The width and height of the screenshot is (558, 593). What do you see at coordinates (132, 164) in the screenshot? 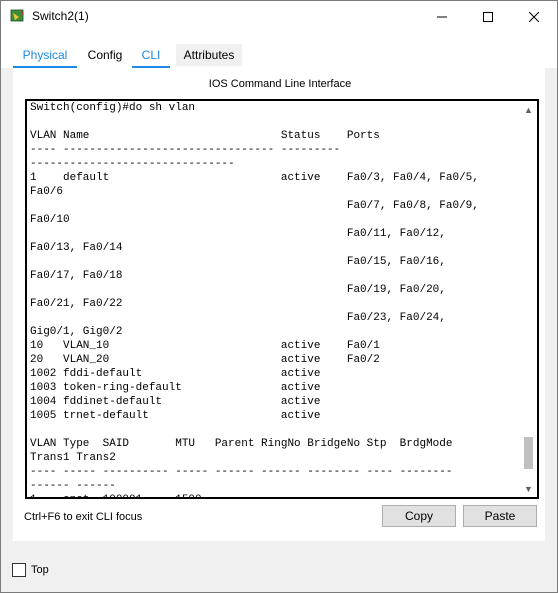
I see `terminal-line: -------------------------------` at bounding box center [132, 164].